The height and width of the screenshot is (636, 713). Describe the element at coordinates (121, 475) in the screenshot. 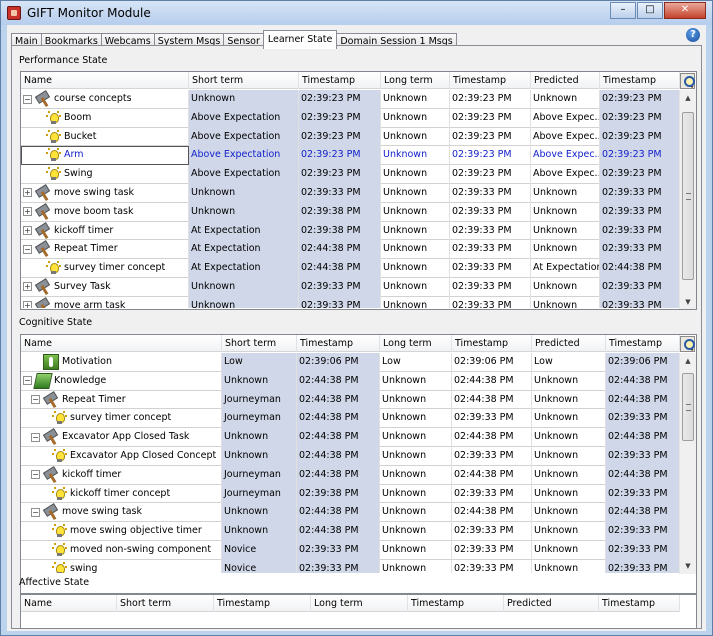

I see `name-cell: − kickoff timer` at that location.